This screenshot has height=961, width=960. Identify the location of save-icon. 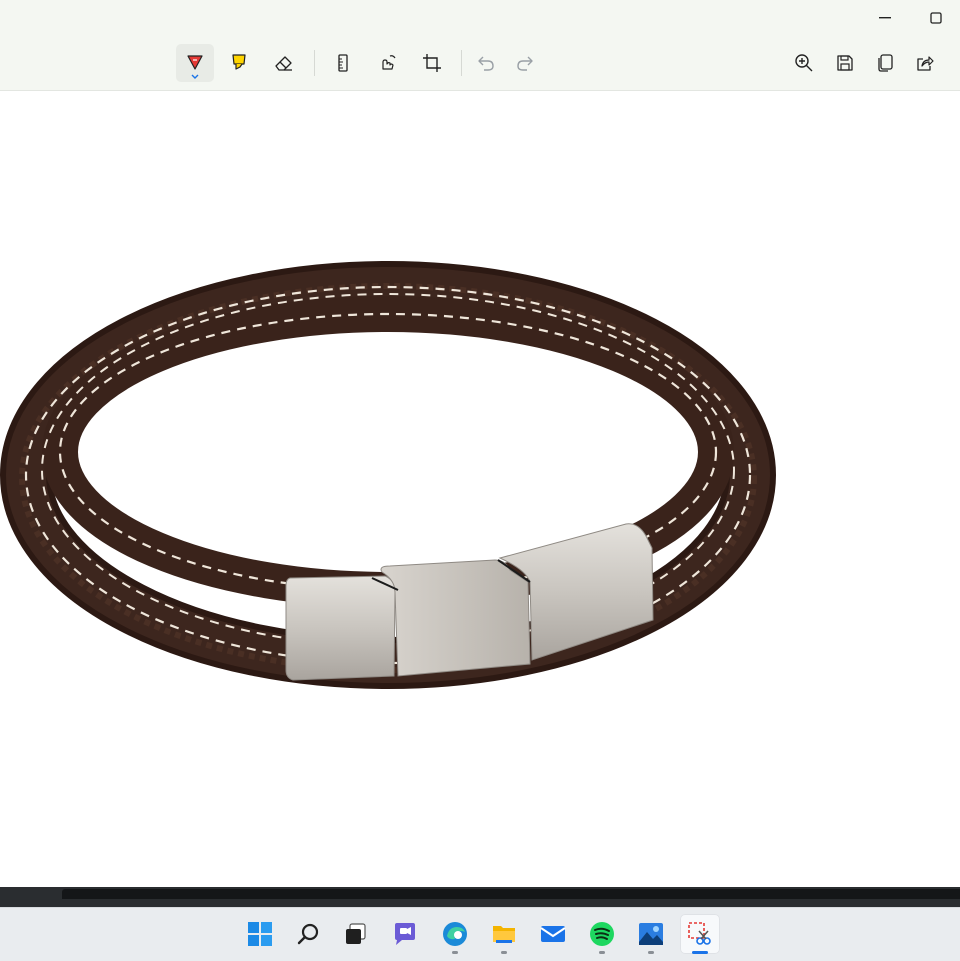
(845, 63).